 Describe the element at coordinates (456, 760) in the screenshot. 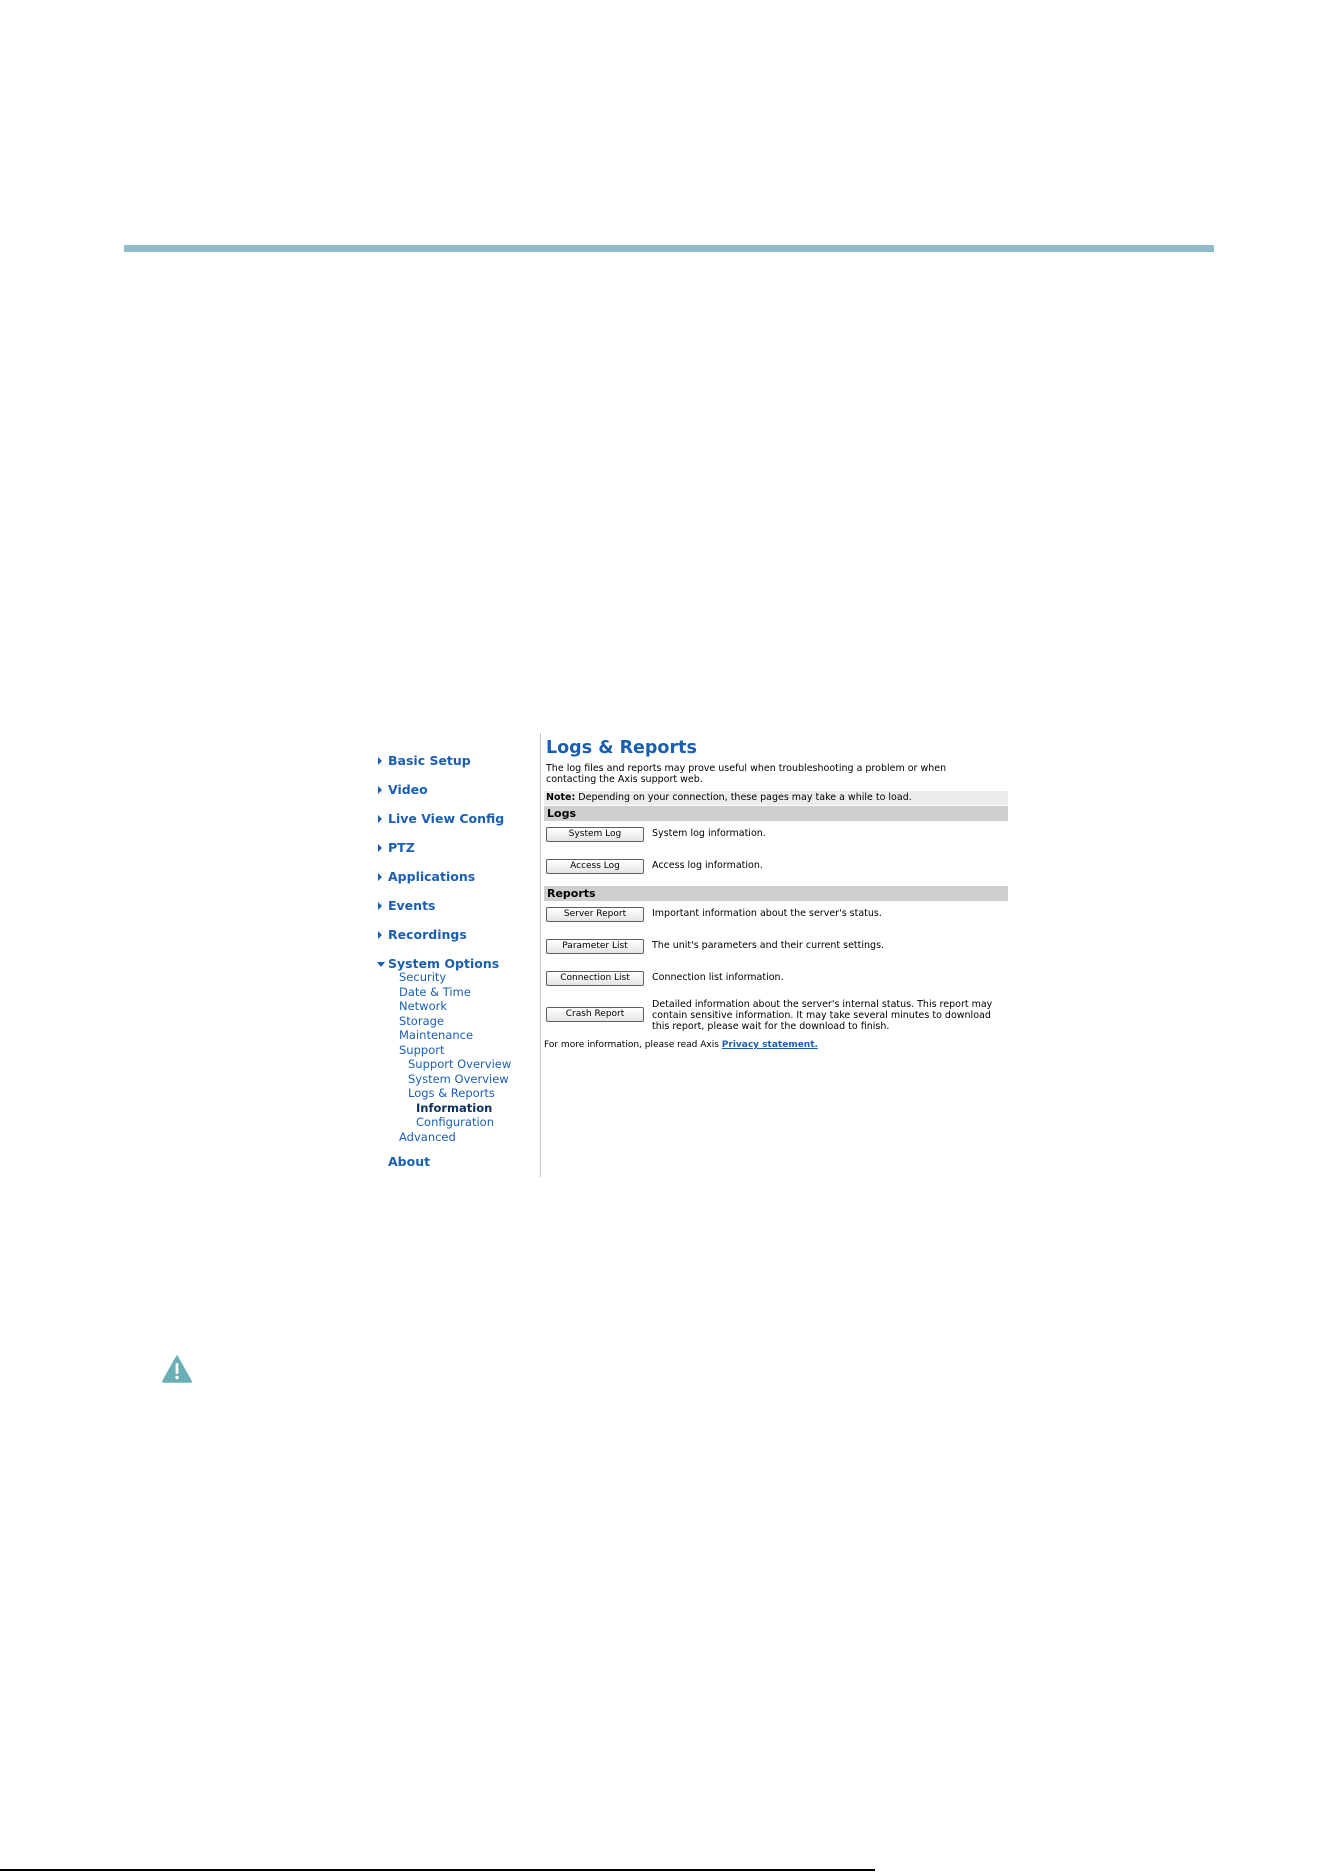

I see `nav-basic-setup: Basic Setup` at that location.